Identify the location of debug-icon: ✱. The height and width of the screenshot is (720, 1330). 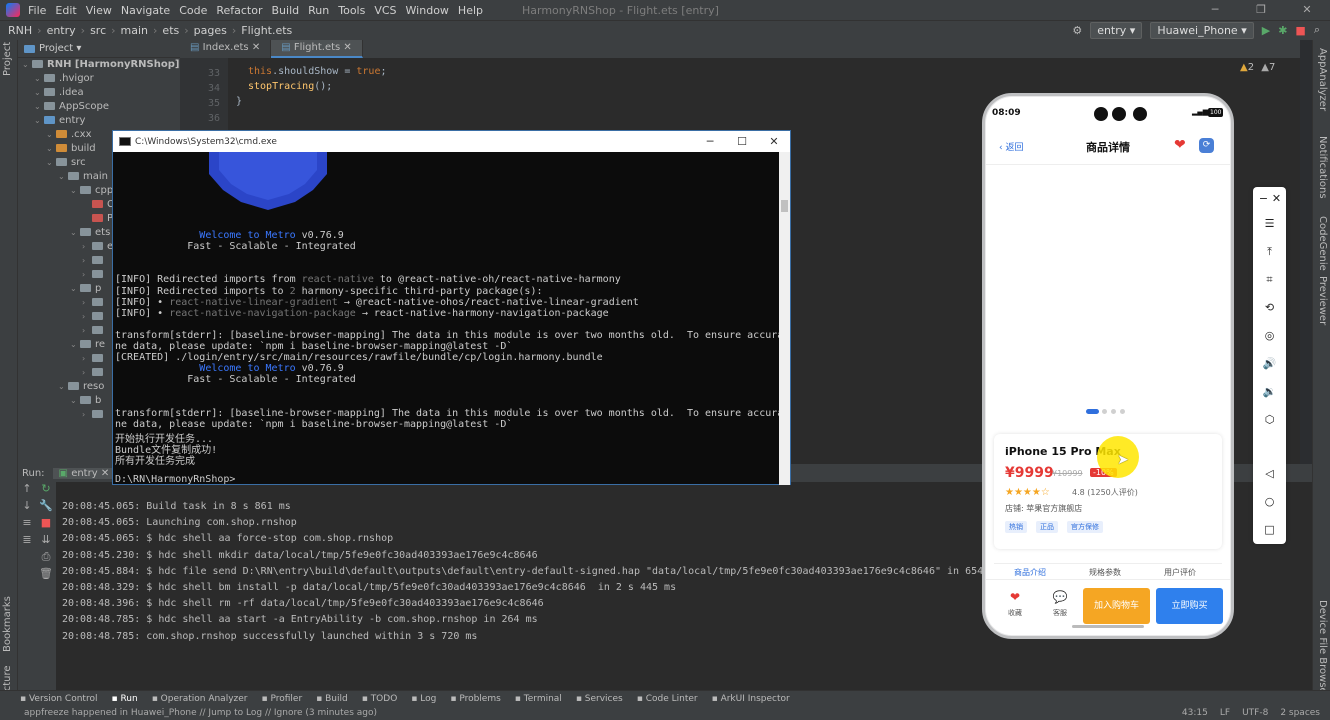
(1282, 30).